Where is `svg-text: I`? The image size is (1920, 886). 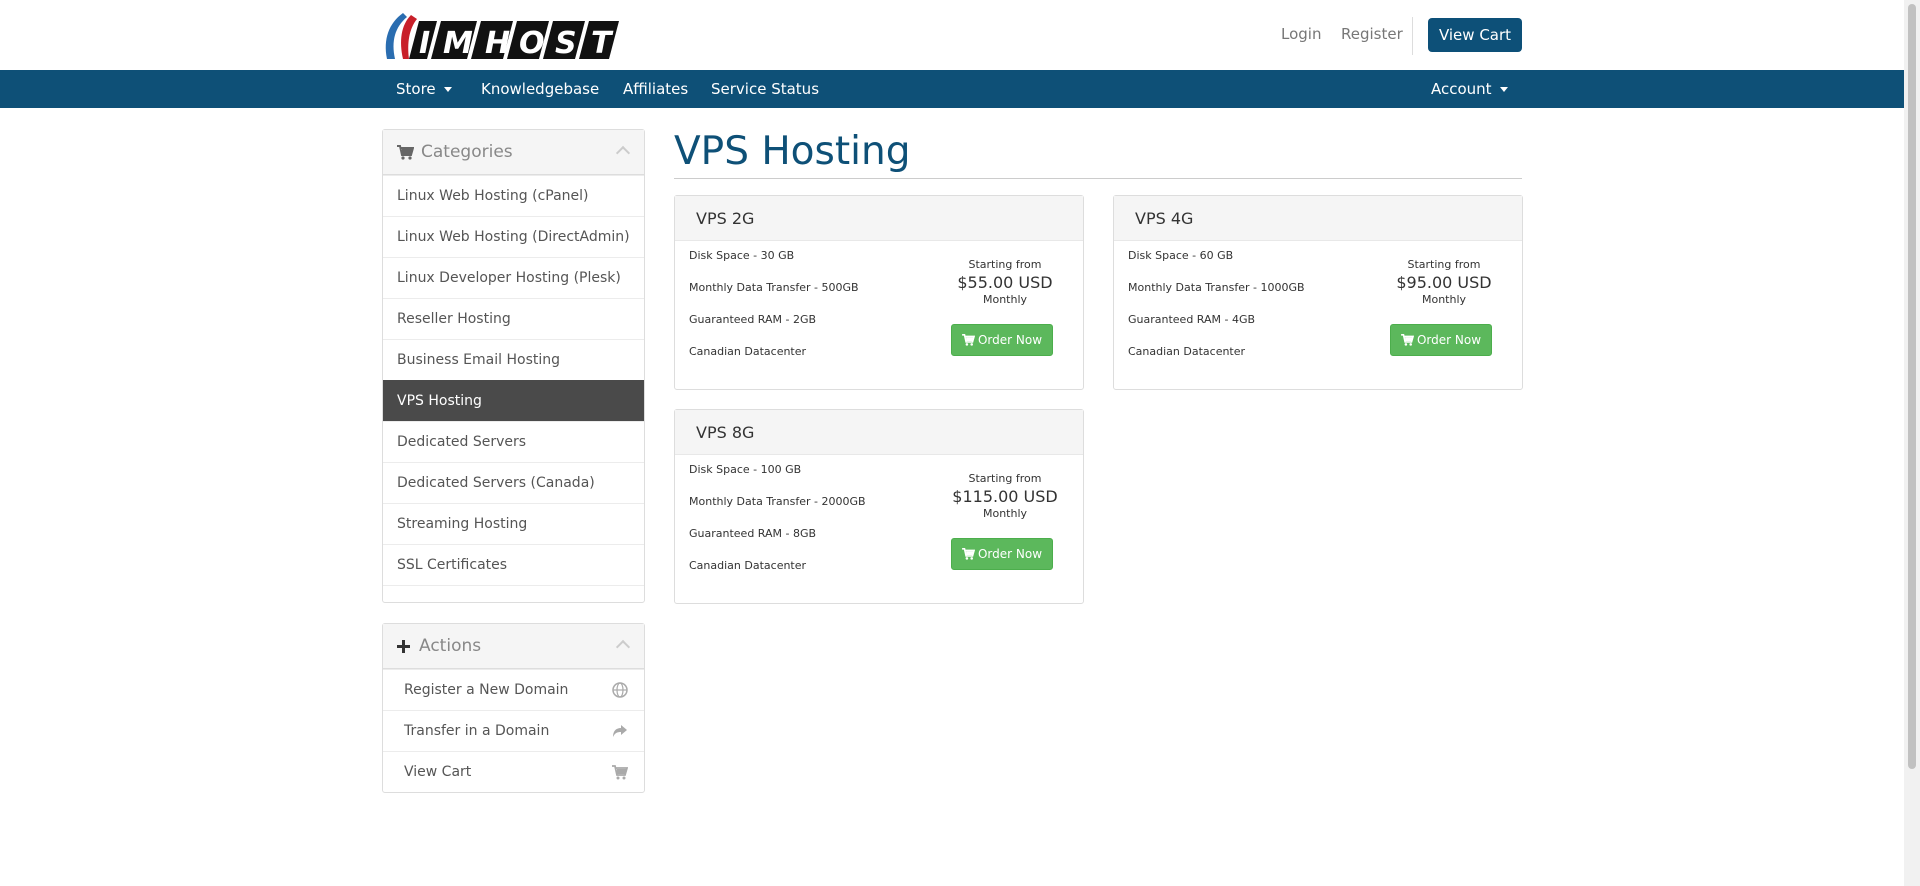 svg-text: I is located at coordinates (424, 43).